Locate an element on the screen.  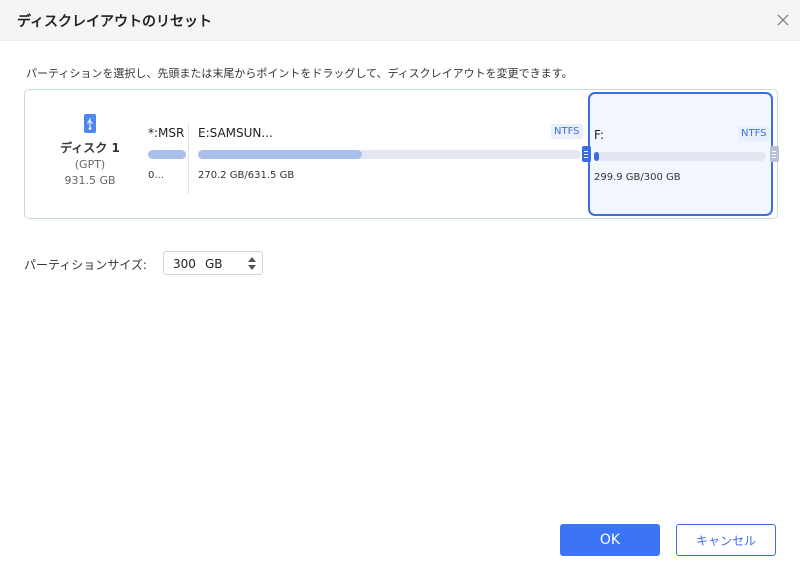
partition-size-stepper: 300 GB is located at coordinates (213, 263).